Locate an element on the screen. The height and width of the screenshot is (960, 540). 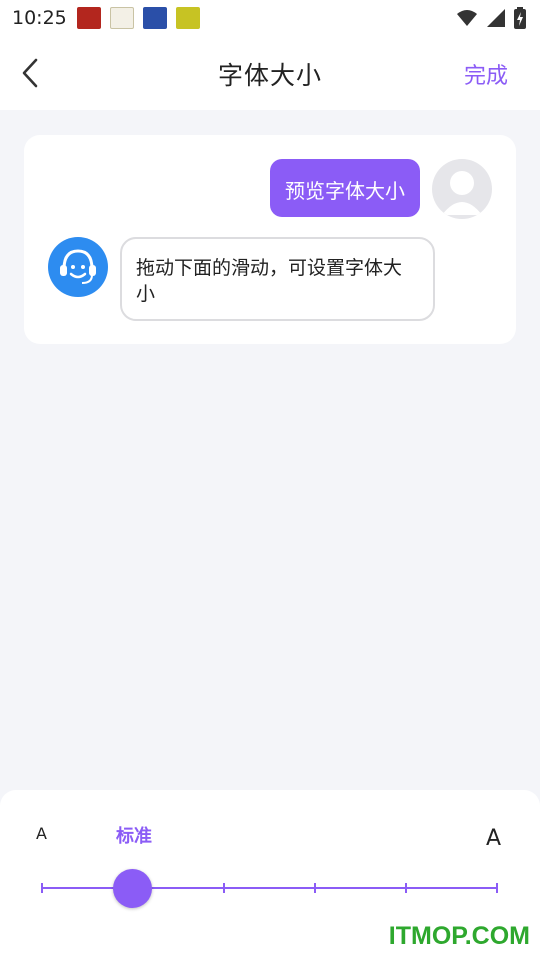
status-indicators is located at coordinates (491, 18).